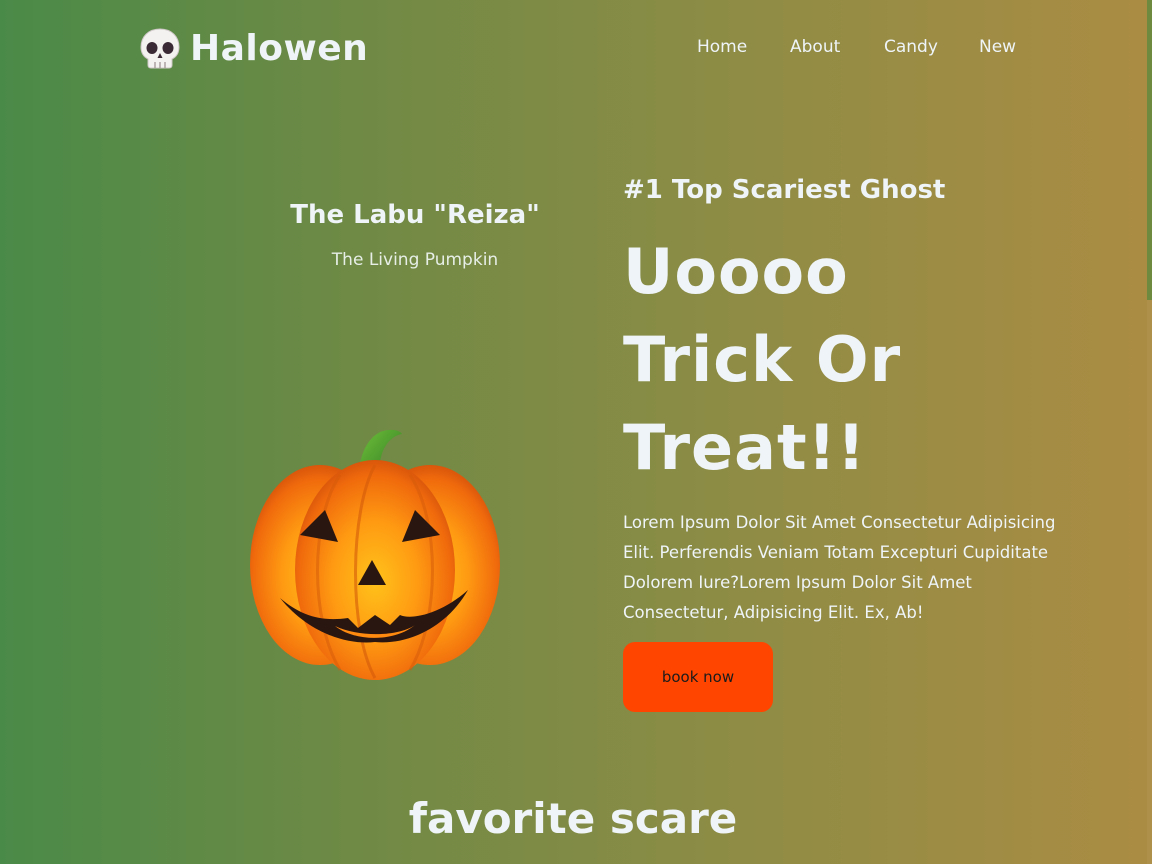  What do you see at coordinates (375, 557) in the screenshot?
I see `jack-o-lantern-icon` at bounding box center [375, 557].